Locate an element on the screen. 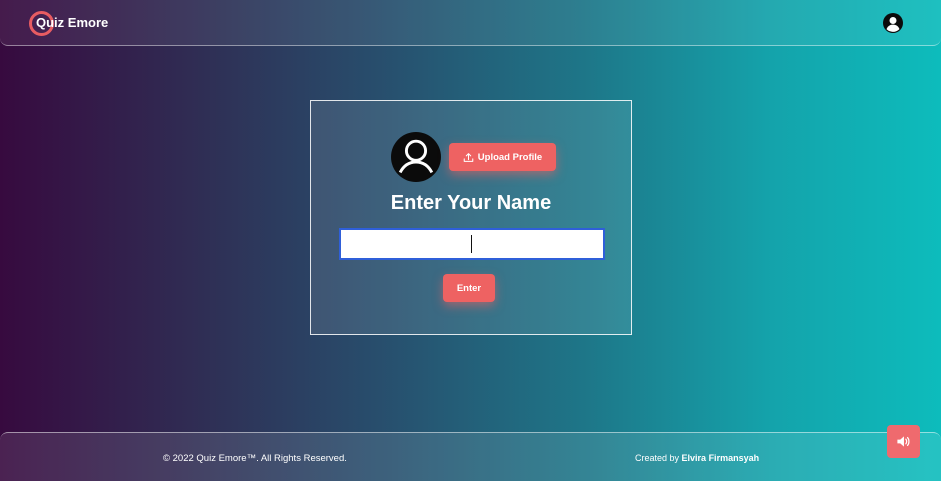  sound-toggle-button is located at coordinates (903, 441).